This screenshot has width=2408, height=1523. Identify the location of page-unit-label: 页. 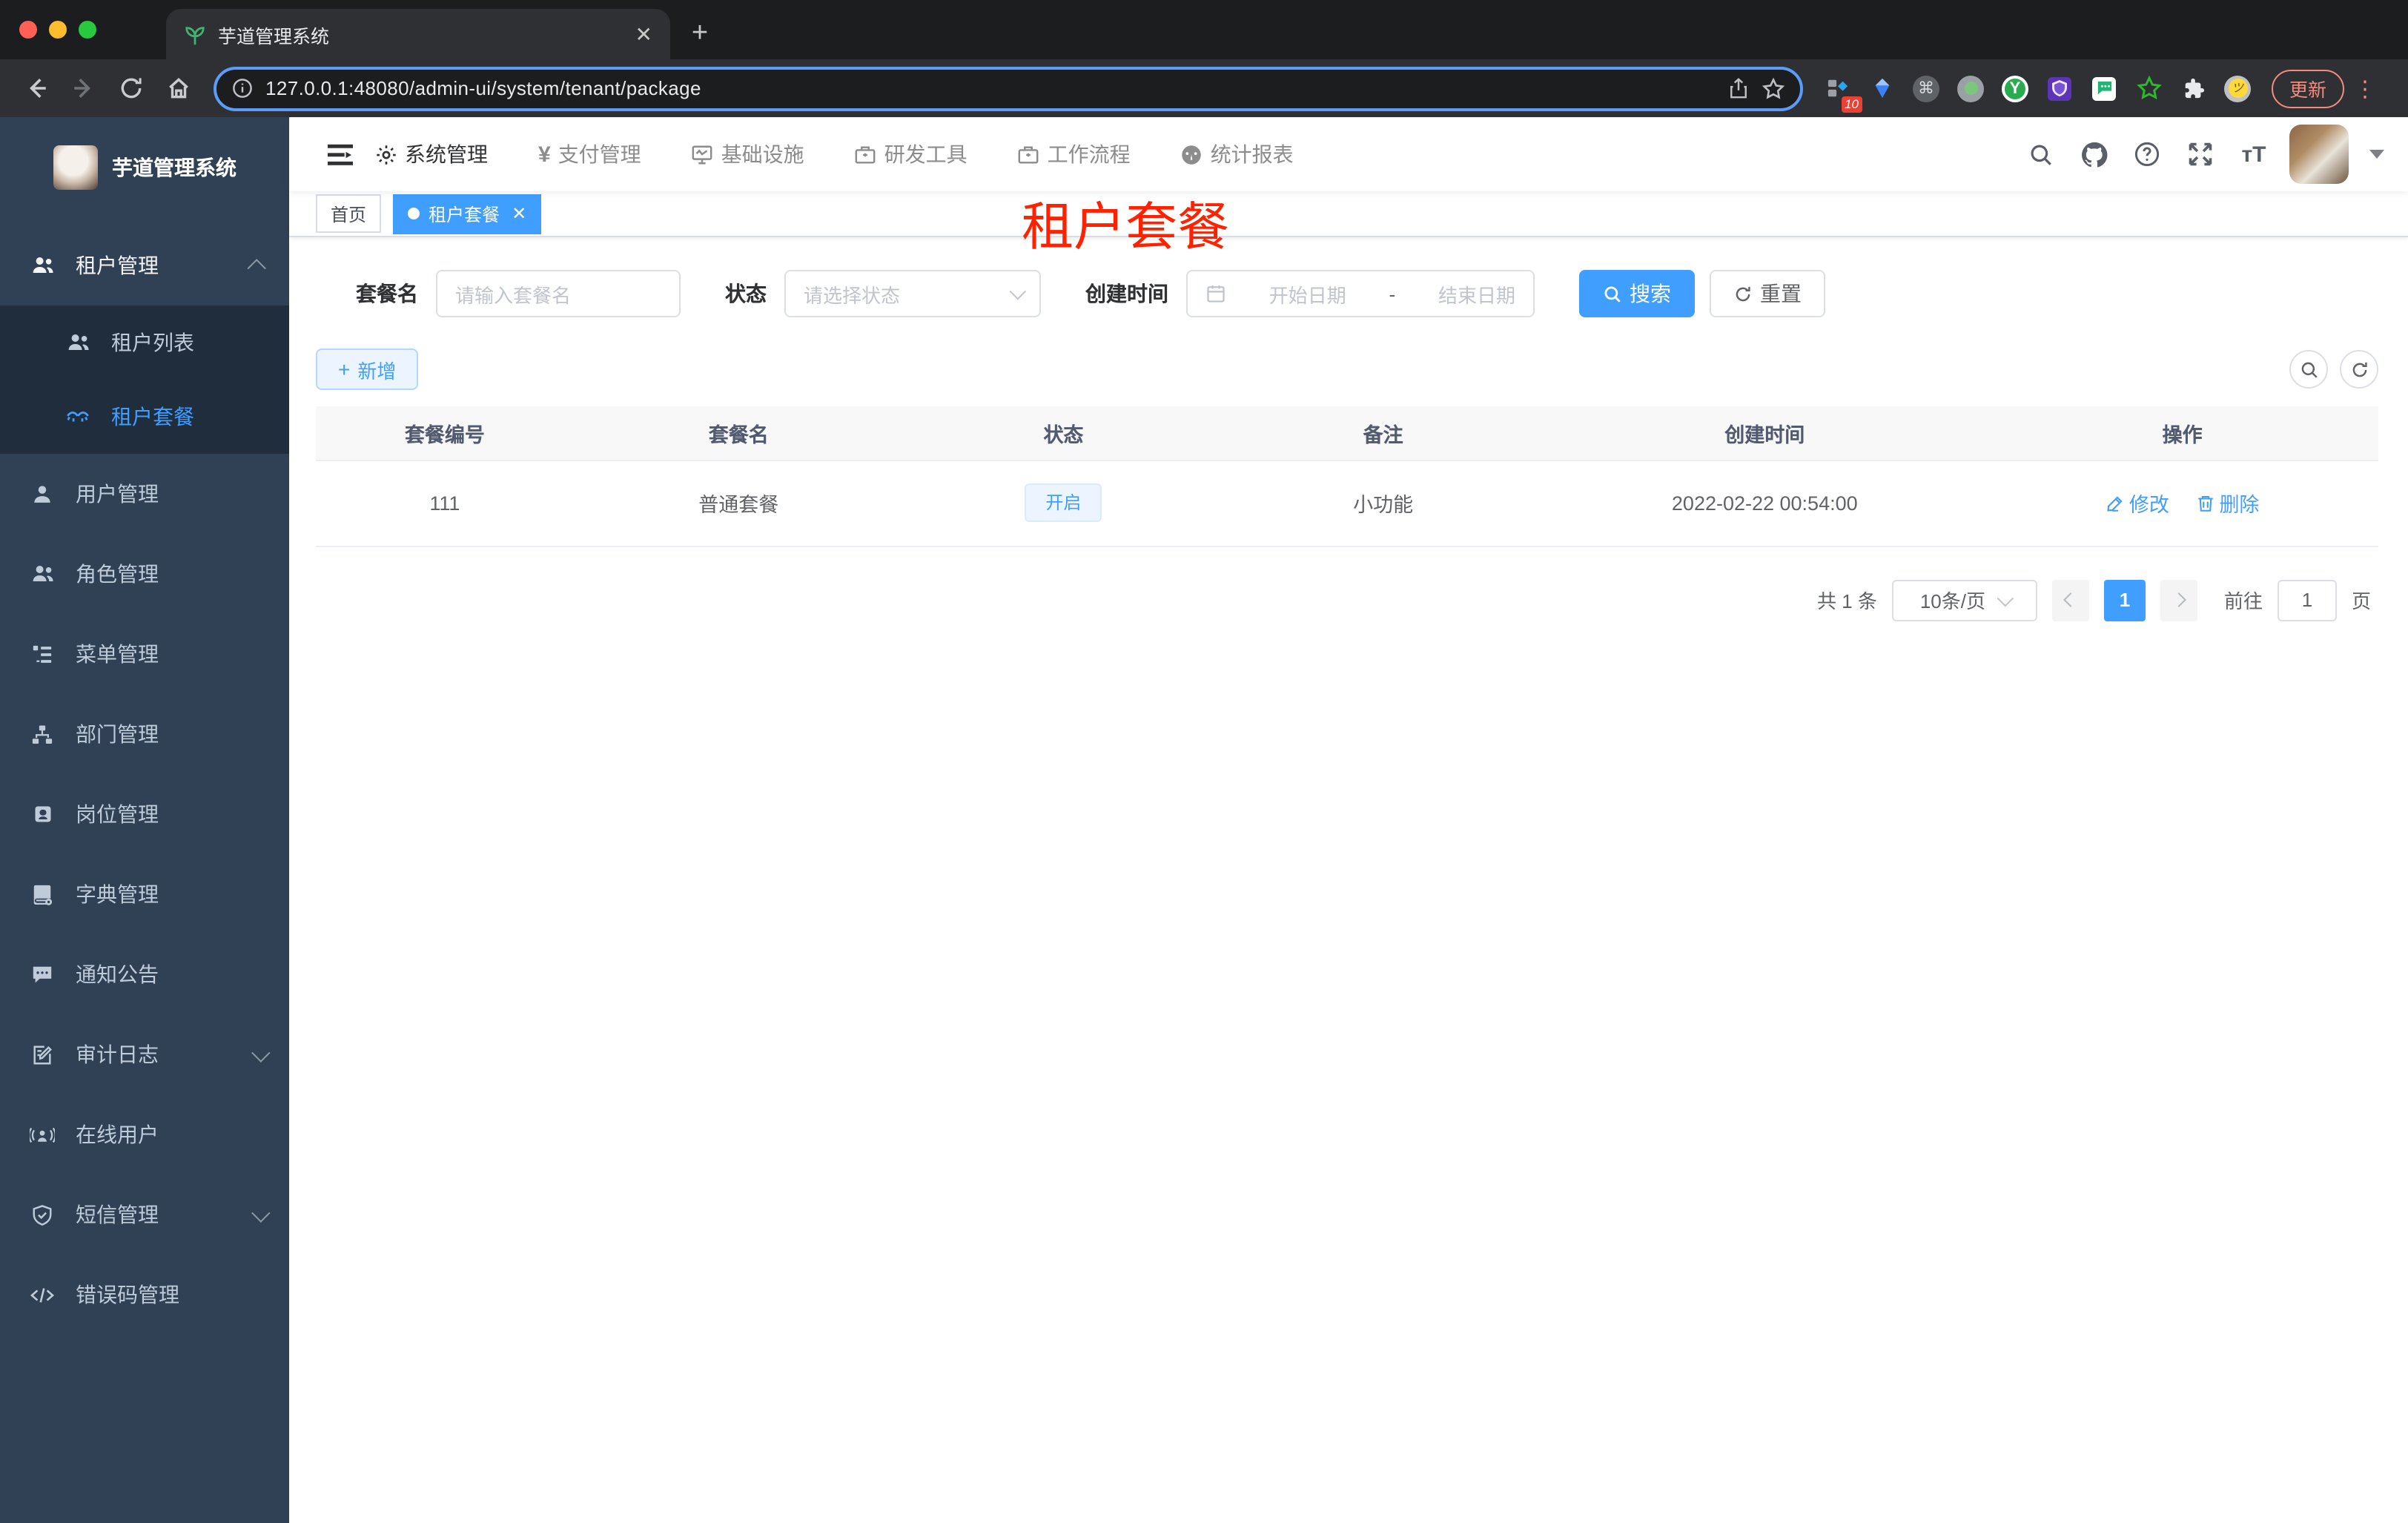
(2361, 601).